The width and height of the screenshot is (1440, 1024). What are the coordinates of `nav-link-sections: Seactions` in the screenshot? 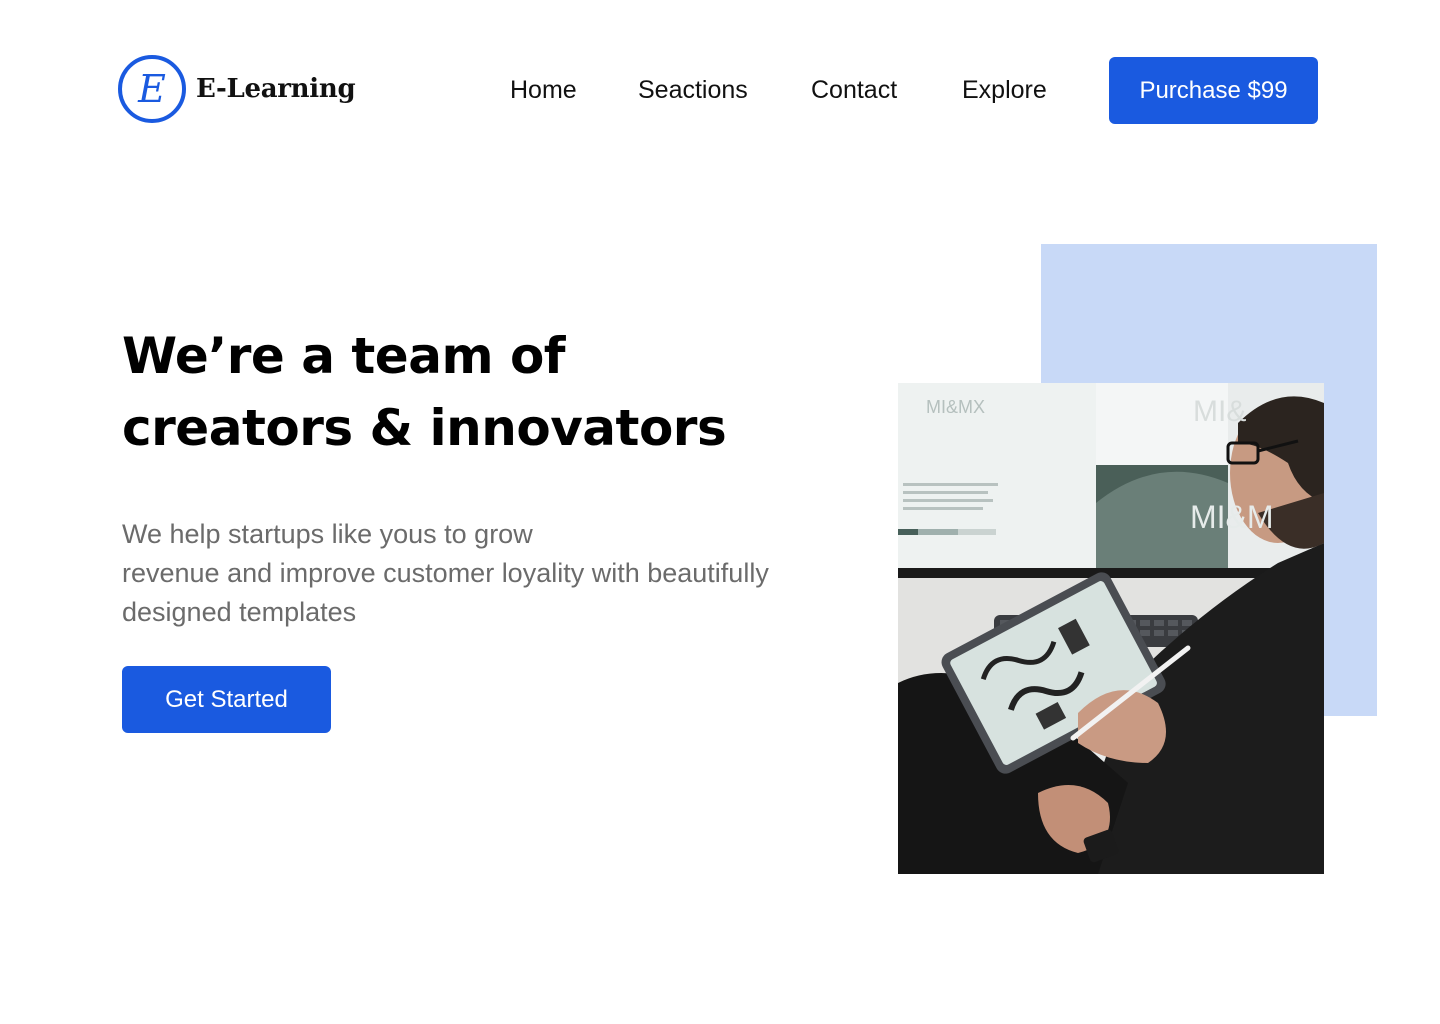 It's located at (693, 90).